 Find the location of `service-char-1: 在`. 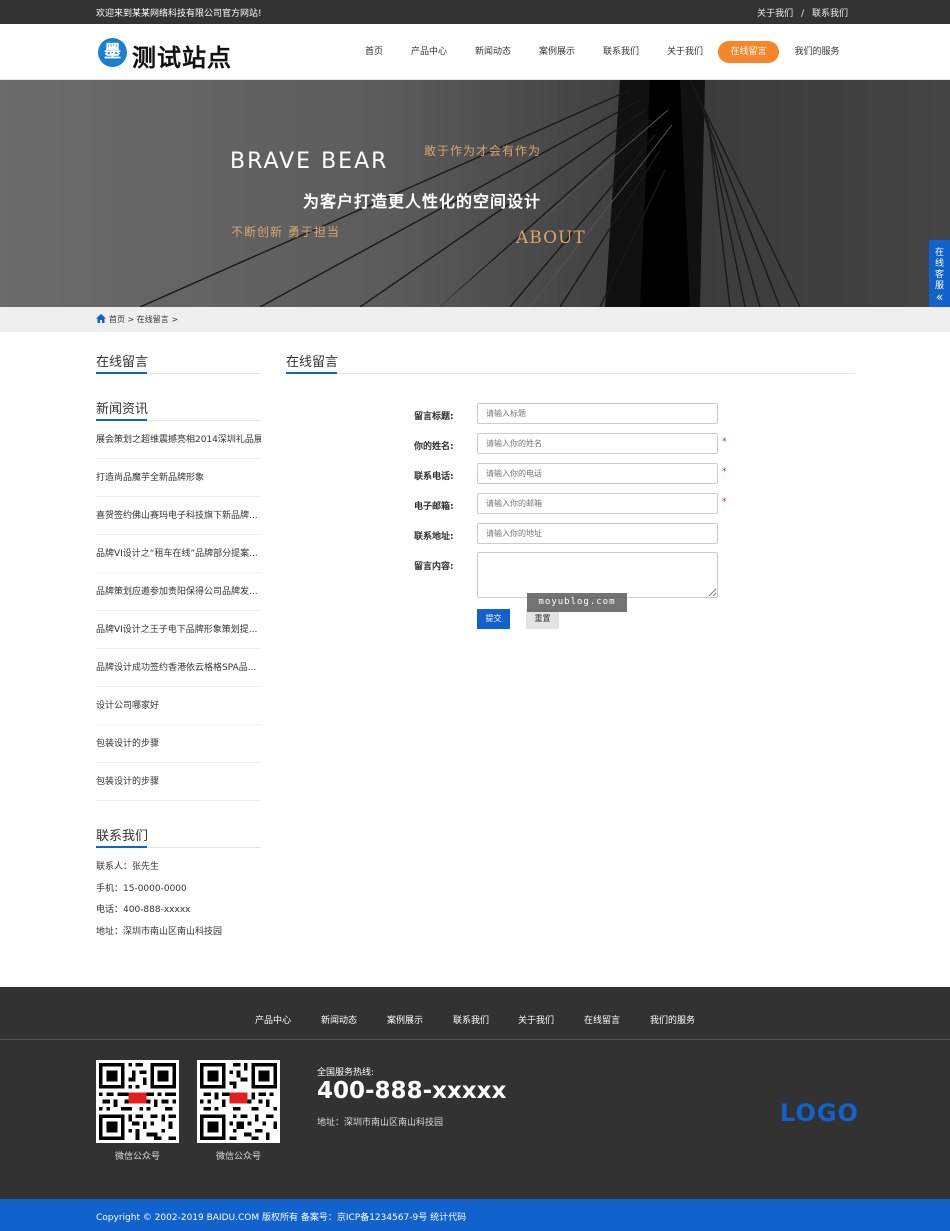

service-char-1: 在 is located at coordinates (939, 253).